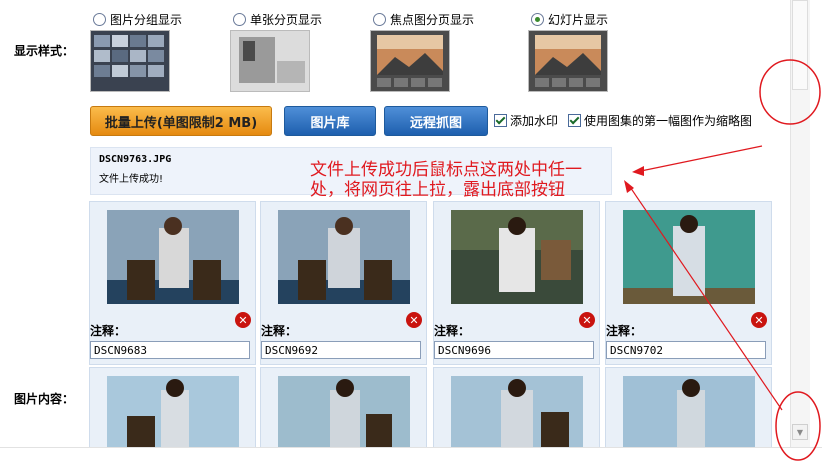 This screenshot has width=822, height=472. Describe the element at coordinates (800, 432) in the screenshot. I see `scroll-down-icon: ▼` at that location.